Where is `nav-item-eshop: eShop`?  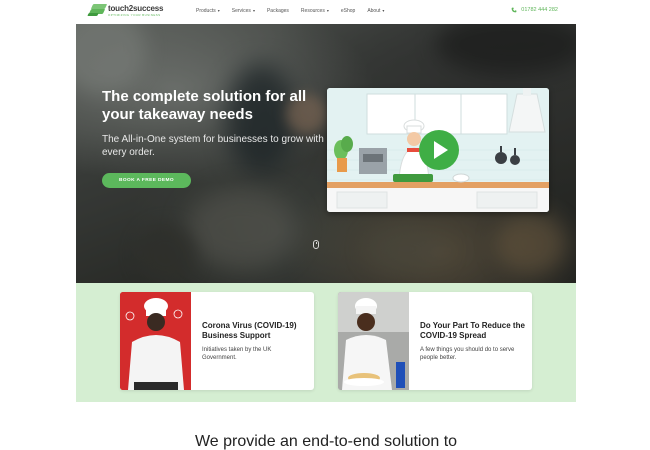 nav-item-eshop: eShop is located at coordinates (348, 11).